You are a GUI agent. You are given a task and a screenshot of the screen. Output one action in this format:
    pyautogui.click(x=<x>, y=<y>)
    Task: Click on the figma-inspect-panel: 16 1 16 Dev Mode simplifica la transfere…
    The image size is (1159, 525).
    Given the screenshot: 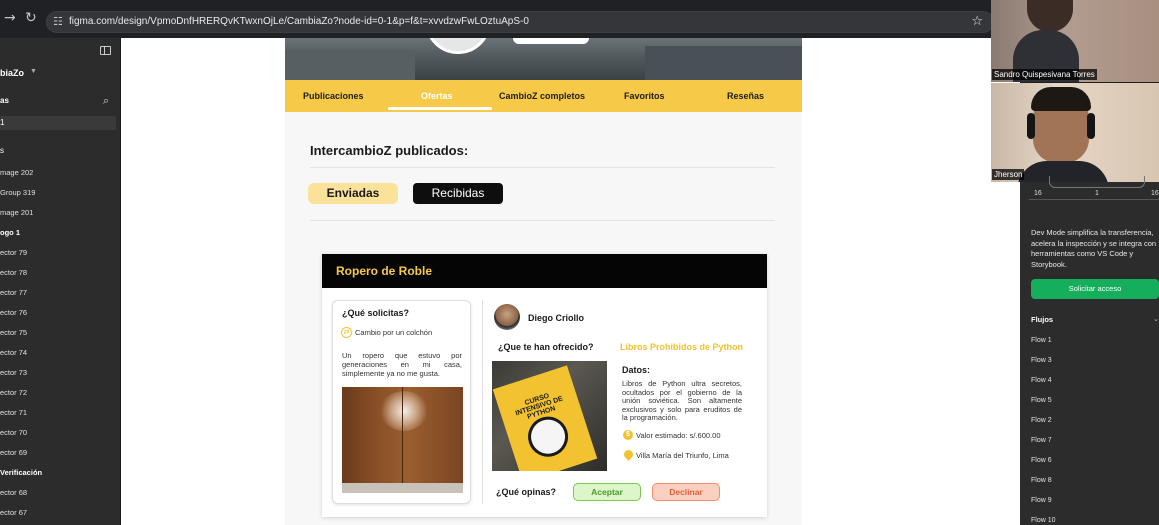 What is the action you would take?
    pyautogui.click(x=1089, y=350)
    